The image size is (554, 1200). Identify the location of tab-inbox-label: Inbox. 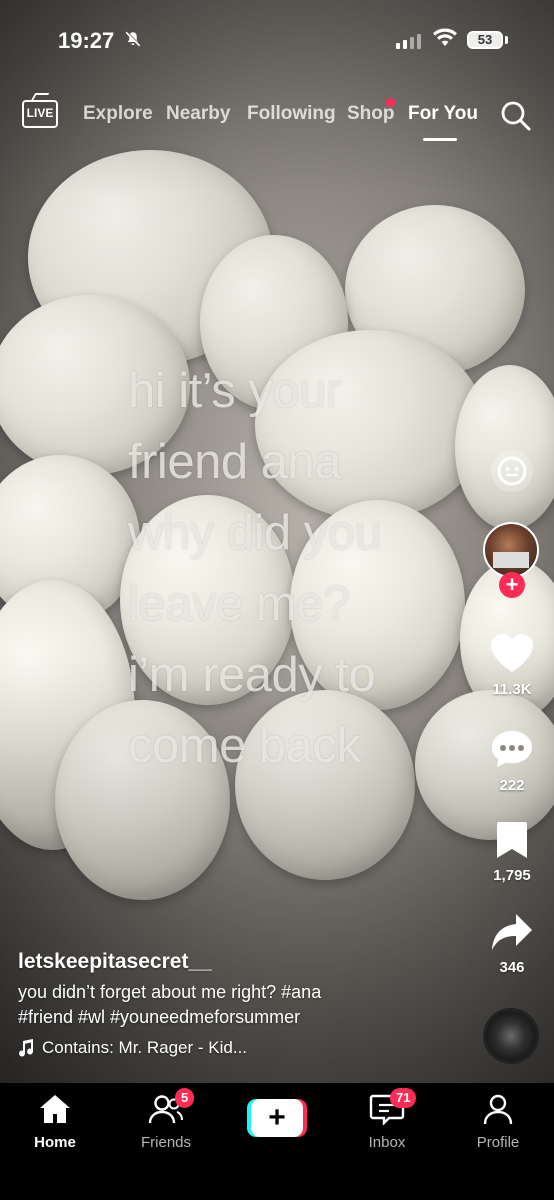
(387, 1142).